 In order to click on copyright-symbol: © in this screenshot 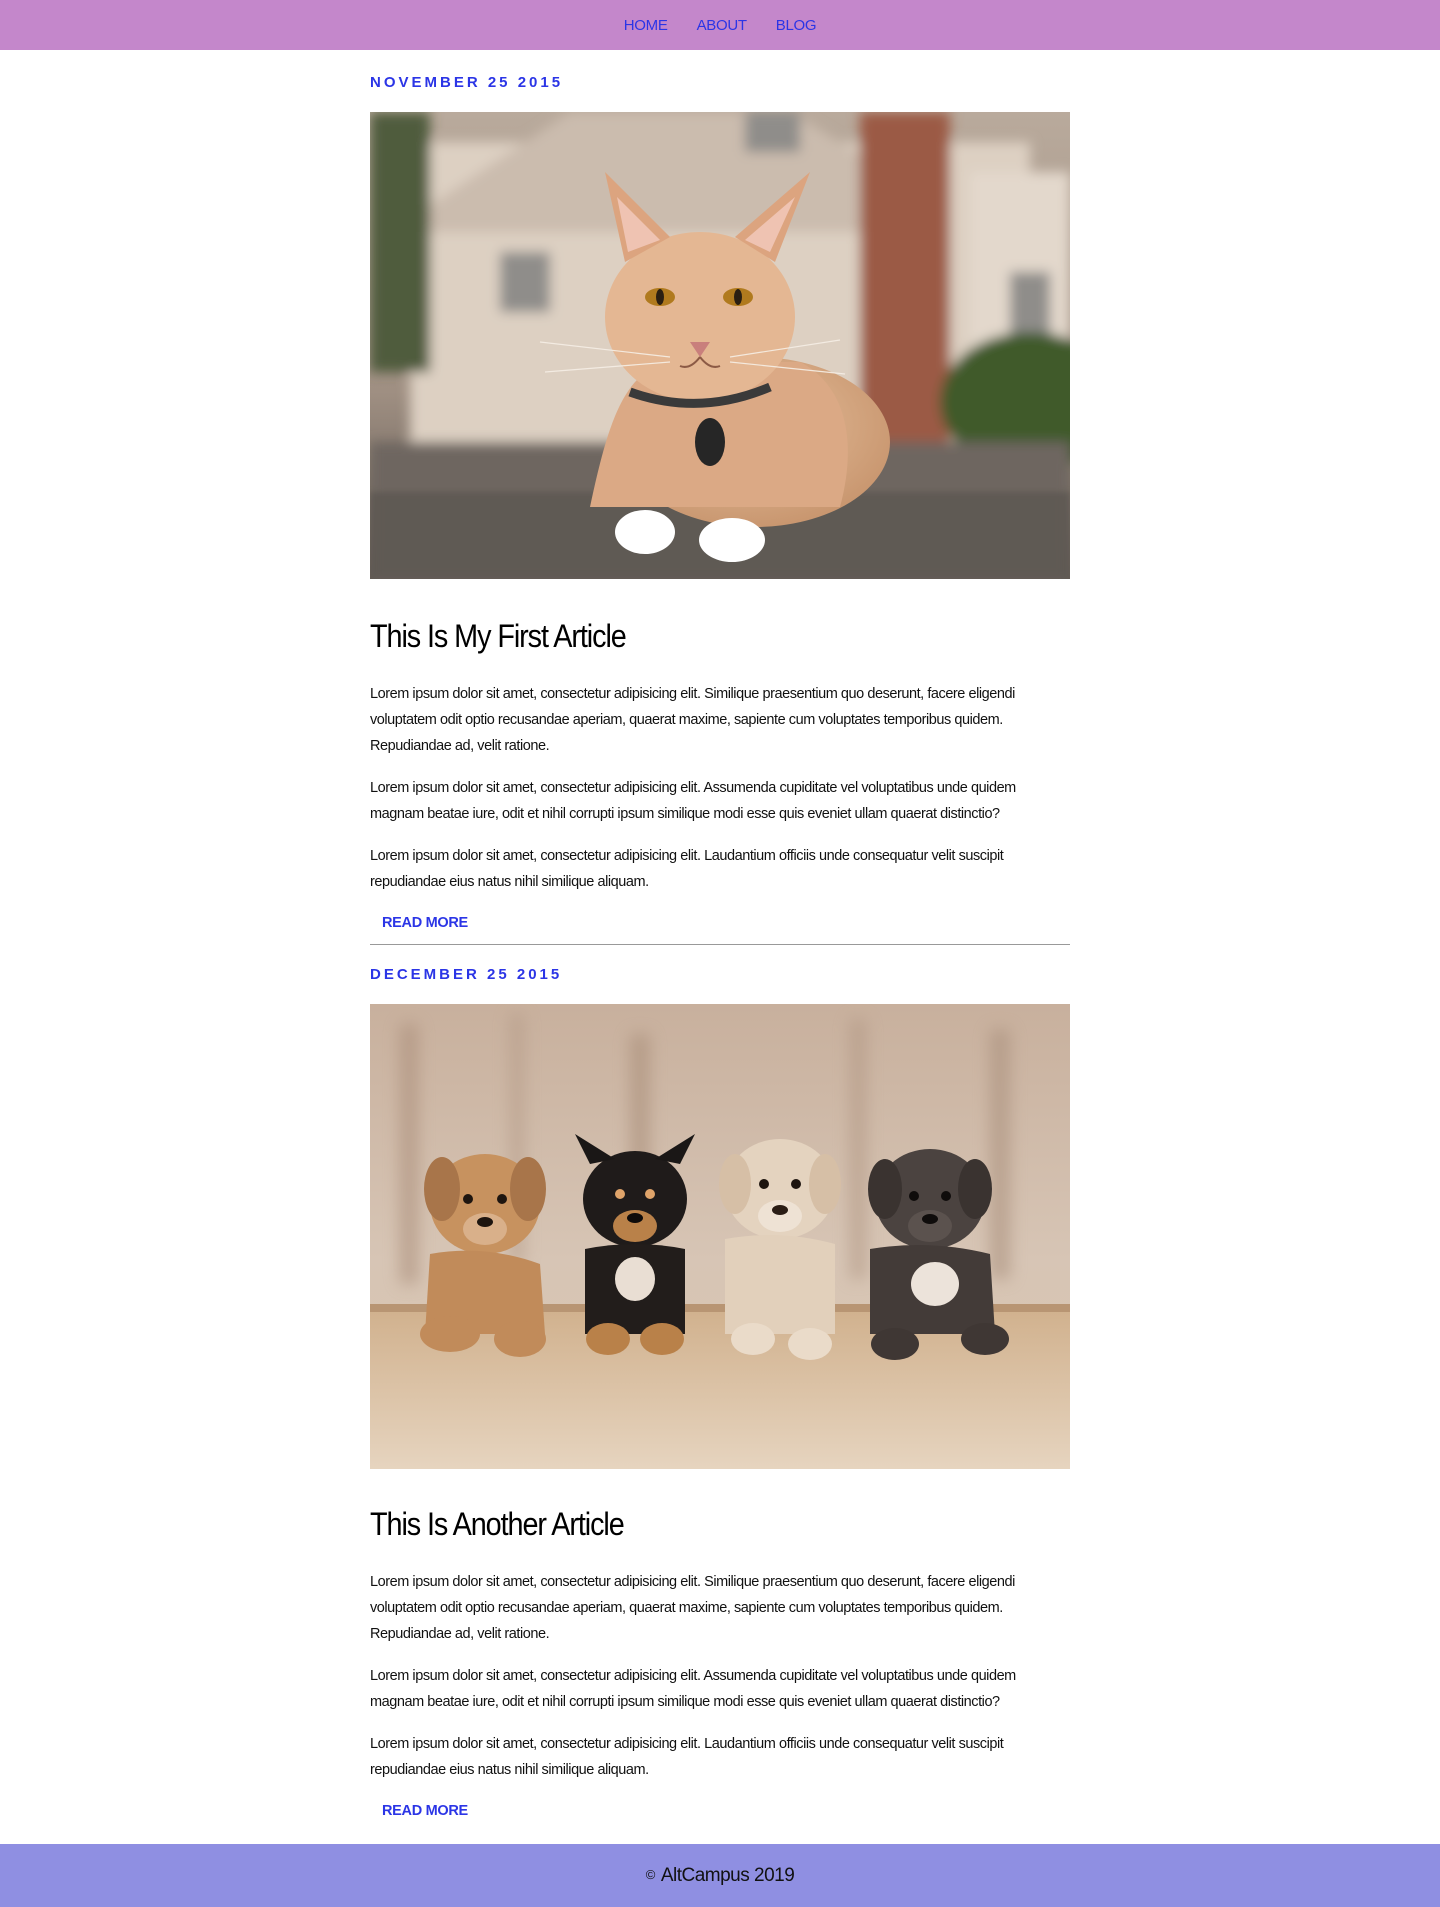, I will do `click(650, 1874)`.